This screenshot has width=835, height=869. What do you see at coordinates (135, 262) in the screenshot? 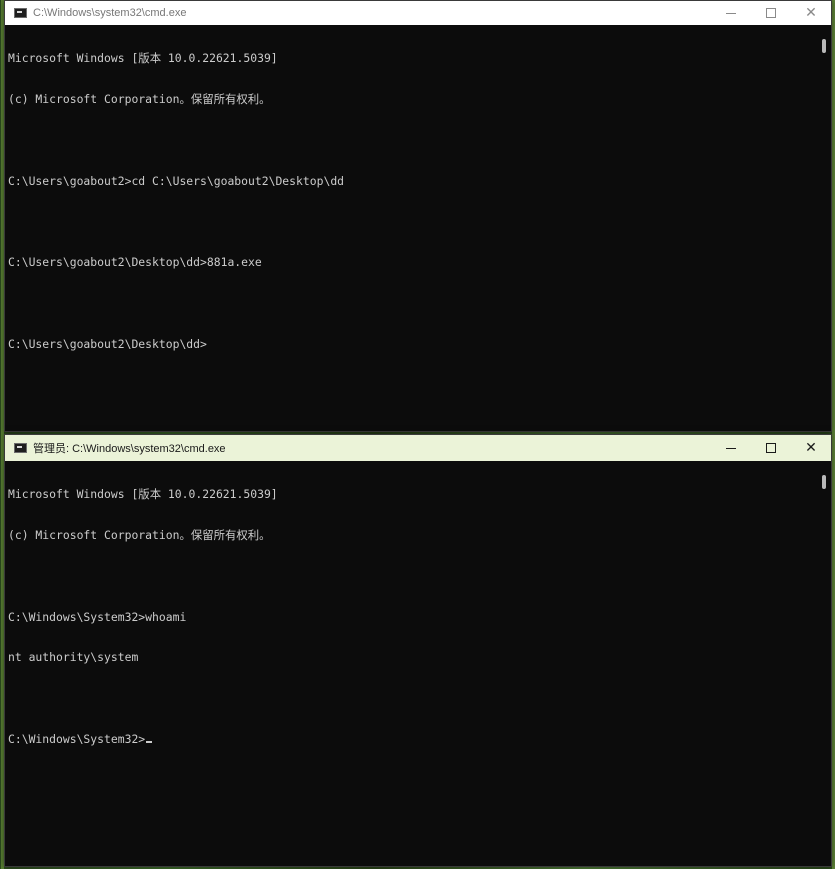
I see `console-line: C:\Users\goabout2\Desktop\dd>881a.exe` at bounding box center [135, 262].